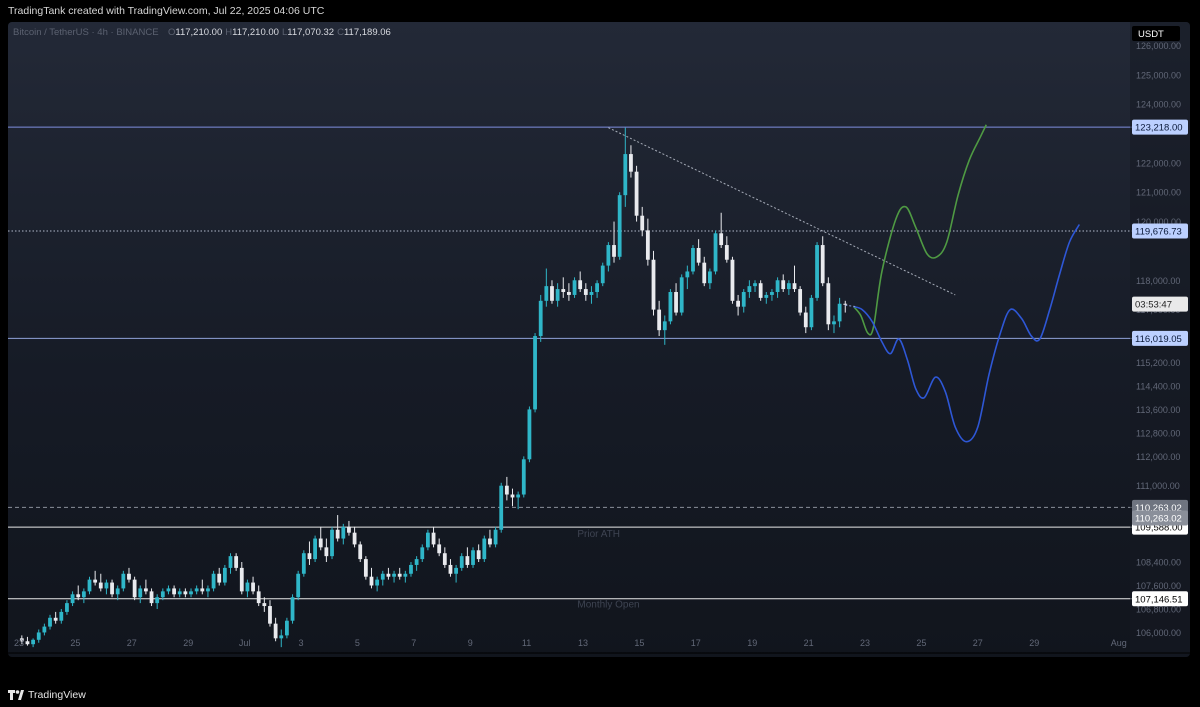 This screenshot has width=1200, height=707. I want to click on x-tick-label: 3, so click(300, 643).